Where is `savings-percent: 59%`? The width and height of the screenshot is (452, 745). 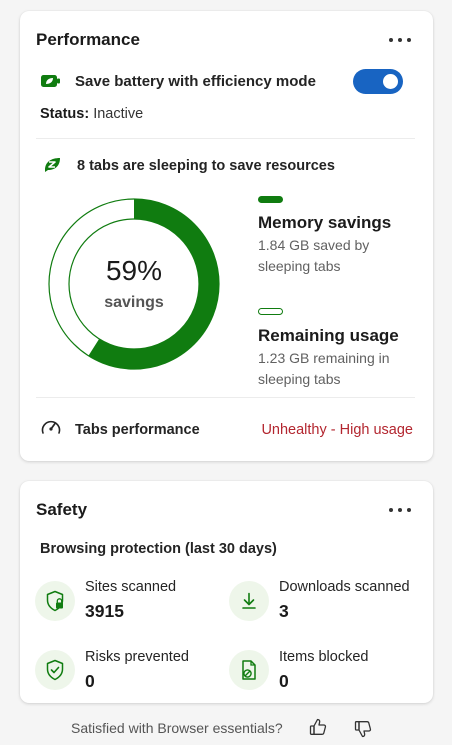 savings-percent: 59% is located at coordinates (134, 270).